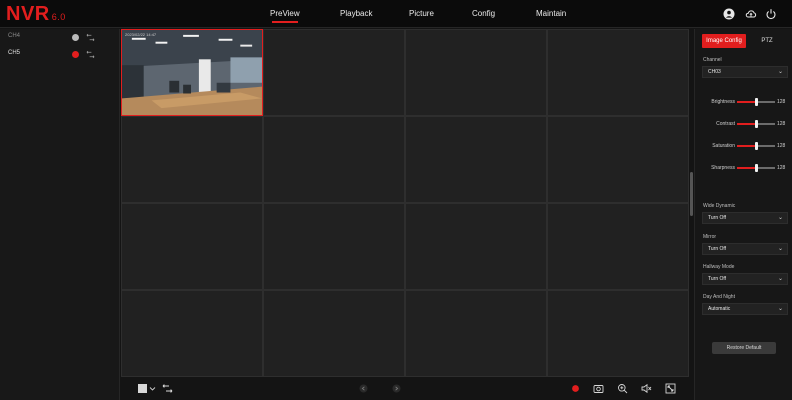  Describe the element at coordinates (60, 214) in the screenshot. I see `channel-list: CH4 CH5` at that location.